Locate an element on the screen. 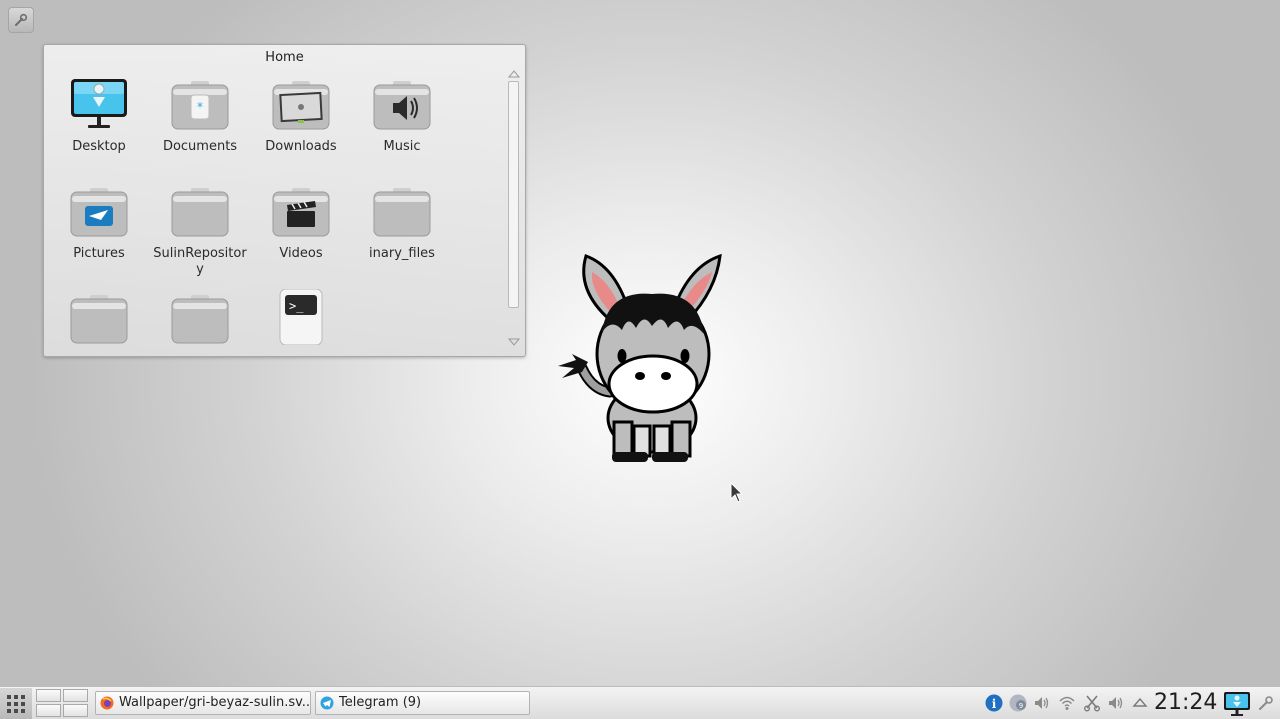 This screenshot has width=1280, height=719. folder-item-label: Videos is located at coordinates (301, 253).